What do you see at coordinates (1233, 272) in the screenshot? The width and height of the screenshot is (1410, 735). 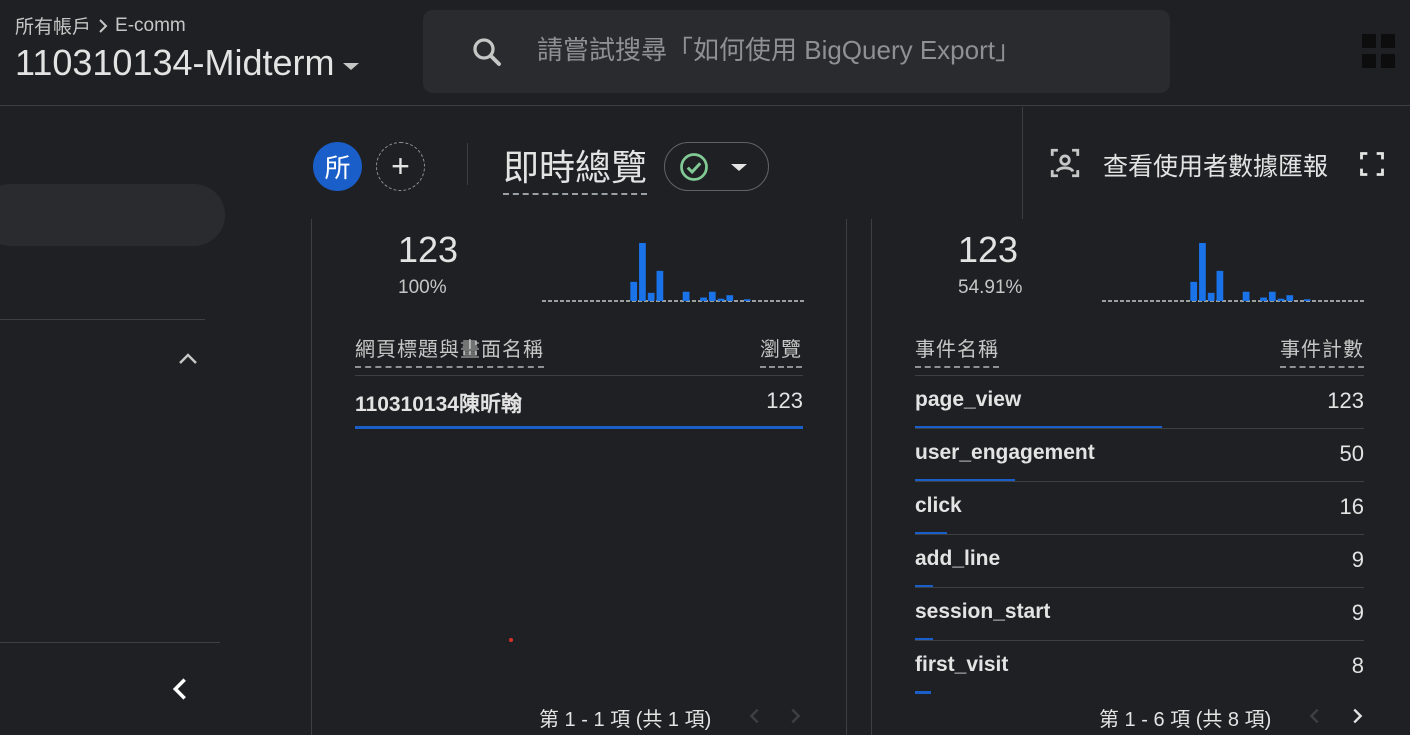 I see `events-sparkline` at bounding box center [1233, 272].